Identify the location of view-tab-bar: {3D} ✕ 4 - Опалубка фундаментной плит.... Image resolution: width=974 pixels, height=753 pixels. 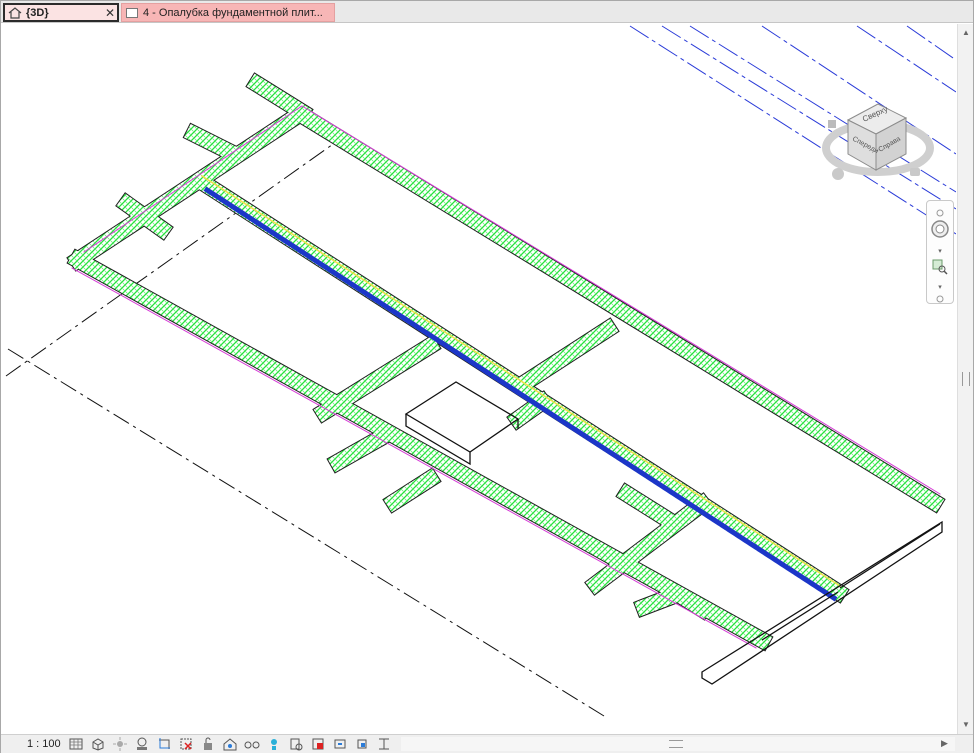
(487, 12).